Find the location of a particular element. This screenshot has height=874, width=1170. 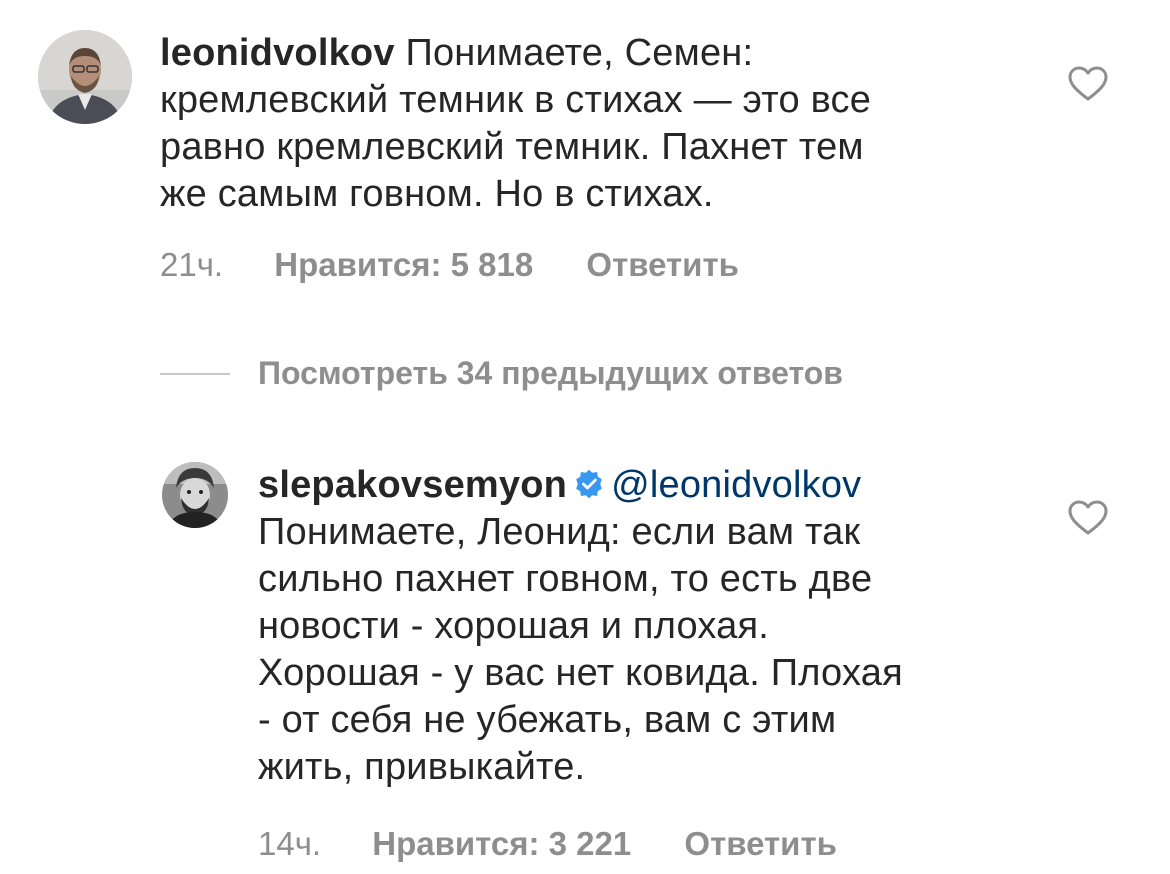

timestamp: 21ч. is located at coordinates (191, 264).